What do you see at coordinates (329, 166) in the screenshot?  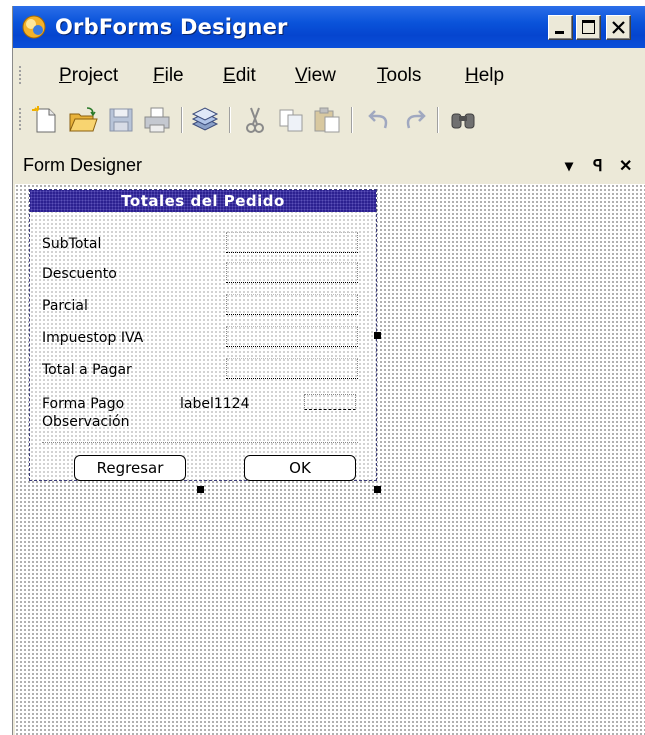 I see `form-designer-header: Form Designer ▾ ꟼ ✕` at bounding box center [329, 166].